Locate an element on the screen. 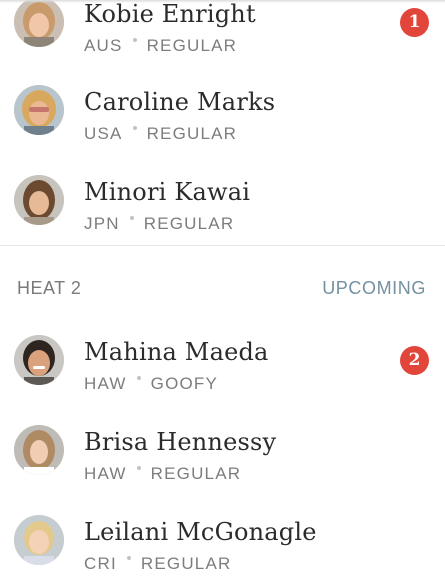 The width and height of the screenshot is (445, 585). surfer-country: JPN is located at coordinates (102, 222).